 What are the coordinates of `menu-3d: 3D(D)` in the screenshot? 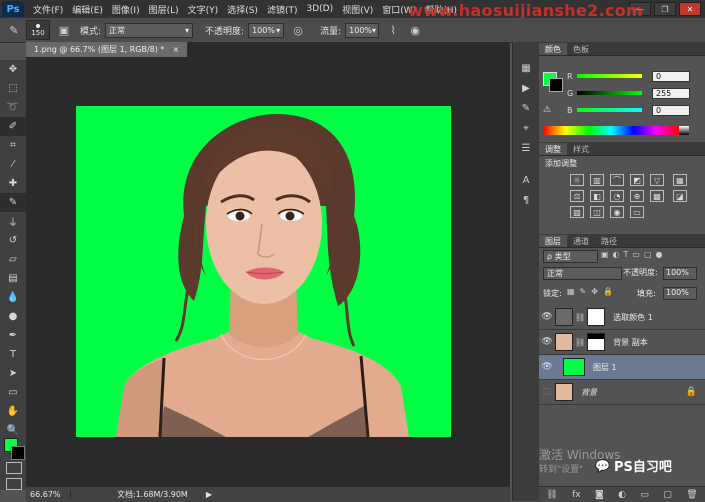 It's located at (319, 9).